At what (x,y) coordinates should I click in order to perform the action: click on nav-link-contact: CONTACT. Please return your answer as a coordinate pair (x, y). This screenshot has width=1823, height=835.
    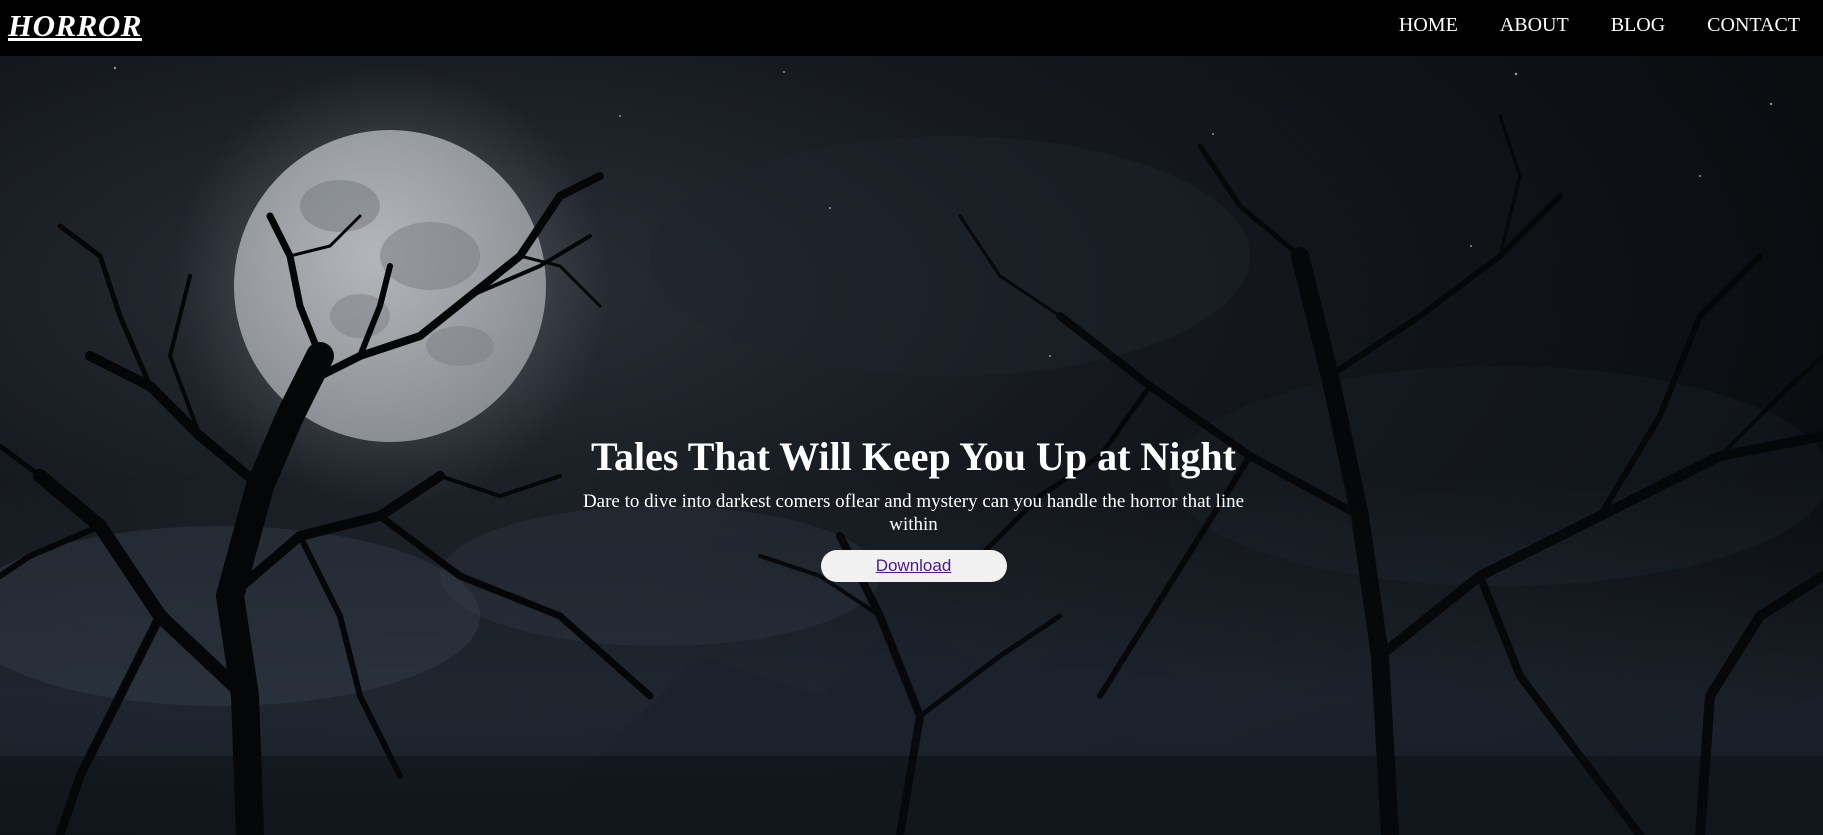
    Looking at the image, I should click on (1753, 25).